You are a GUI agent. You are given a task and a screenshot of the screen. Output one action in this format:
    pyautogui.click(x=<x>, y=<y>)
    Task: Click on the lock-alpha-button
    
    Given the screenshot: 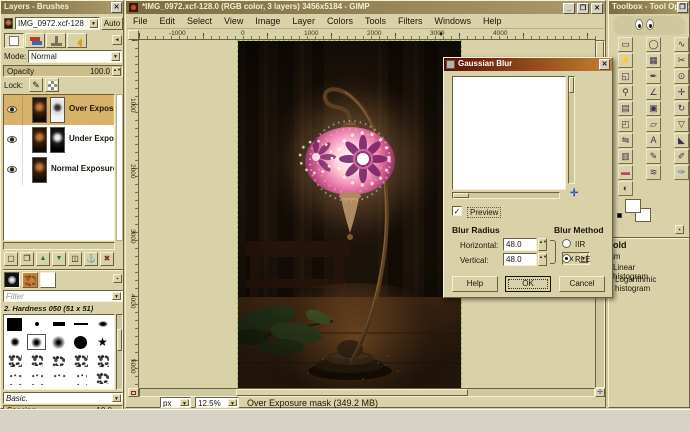 What is the action you would take?
    pyautogui.click(x=52, y=85)
    